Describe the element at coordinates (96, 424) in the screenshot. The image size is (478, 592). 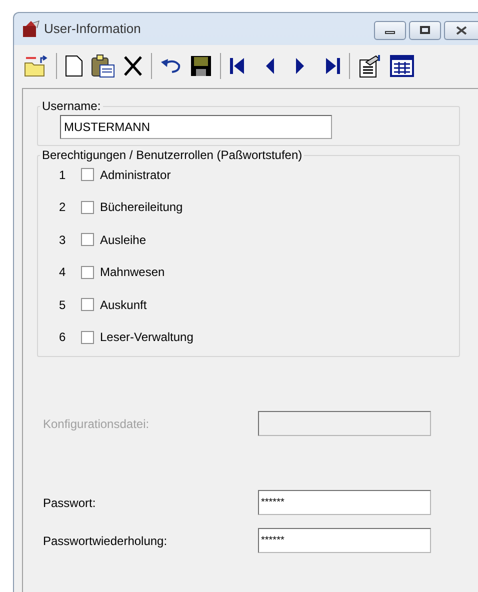
I see `config-label: Konfigurationsdatei:` at that location.